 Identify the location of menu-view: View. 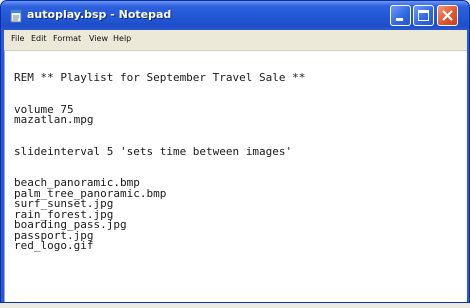
(98, 38).